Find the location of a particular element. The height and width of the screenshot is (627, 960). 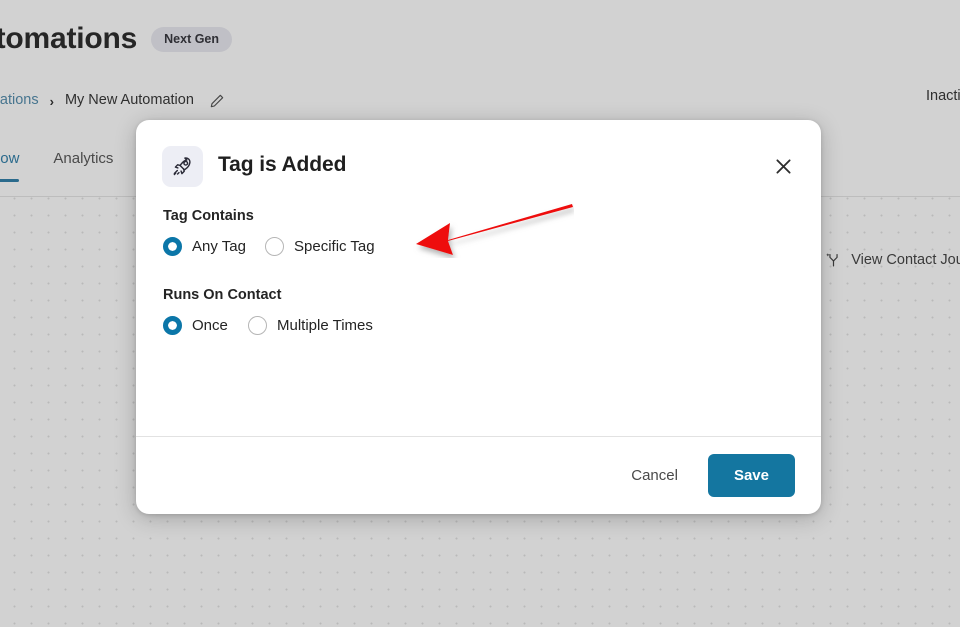

journey-branch-icon is located at coordinates (833, 259).